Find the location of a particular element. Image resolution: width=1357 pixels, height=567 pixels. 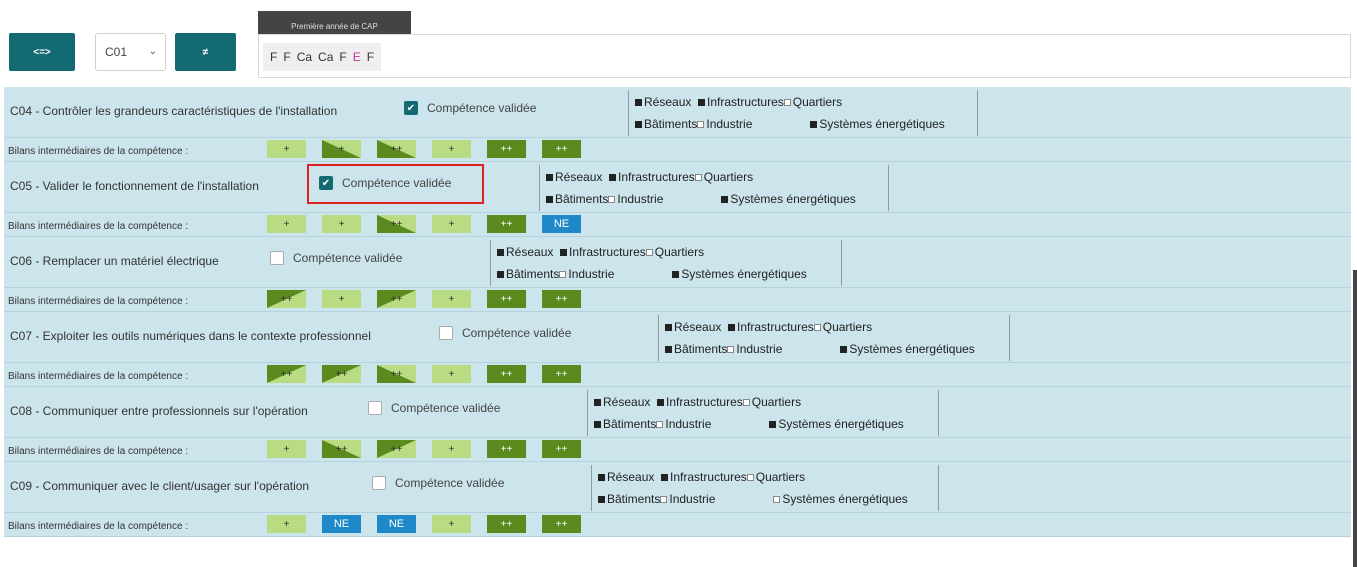

swap-button: <=> is located at coordinates (42, 52).